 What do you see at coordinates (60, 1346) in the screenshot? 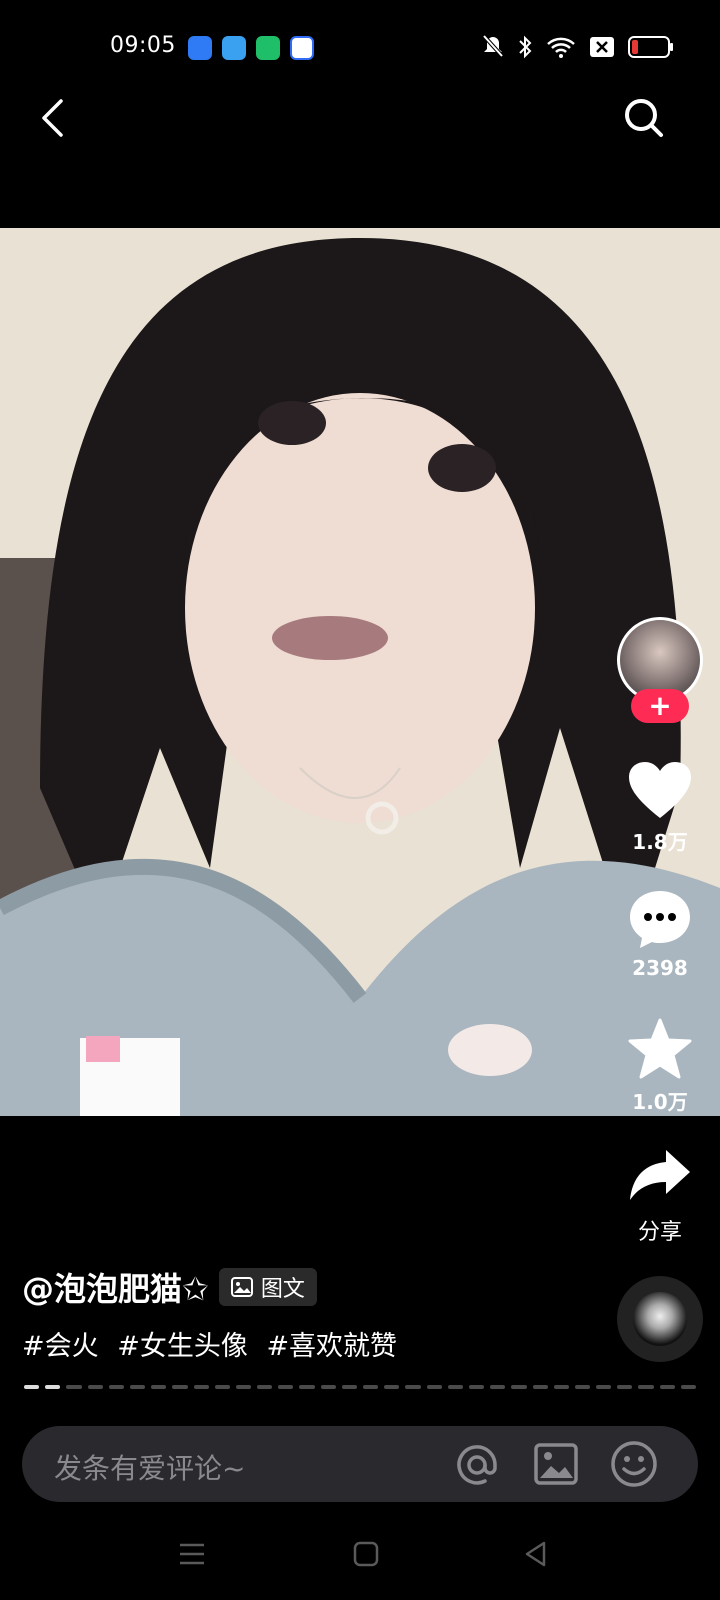
I see `hashtag: #会火` at bounding box center [60, 1346].